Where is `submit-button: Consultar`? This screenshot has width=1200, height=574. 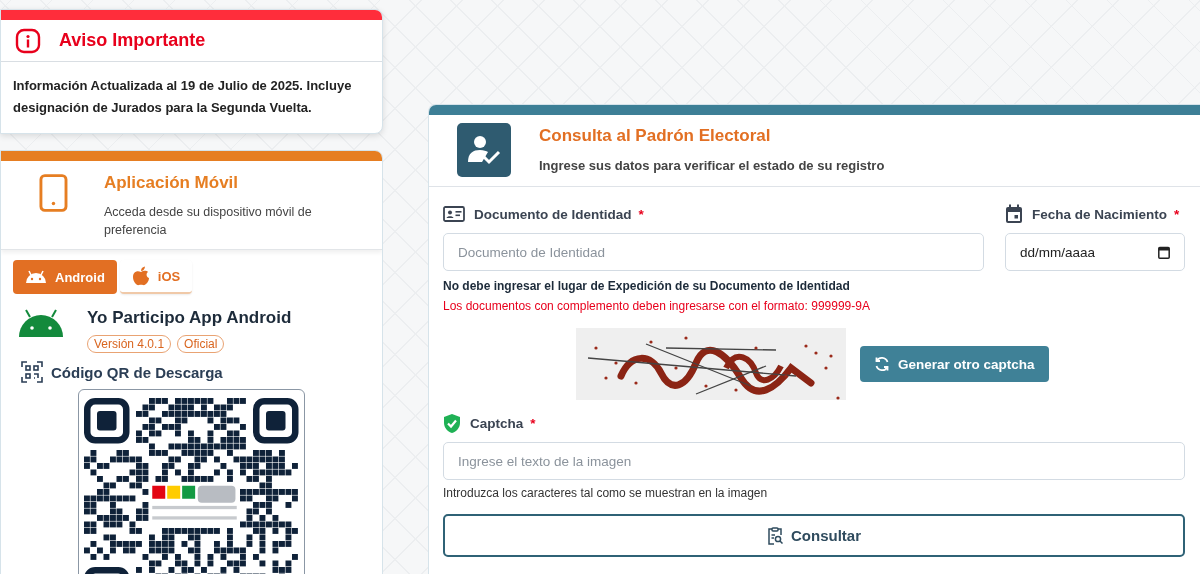 submit-button: Consultar is located at coordinates (814, 535).